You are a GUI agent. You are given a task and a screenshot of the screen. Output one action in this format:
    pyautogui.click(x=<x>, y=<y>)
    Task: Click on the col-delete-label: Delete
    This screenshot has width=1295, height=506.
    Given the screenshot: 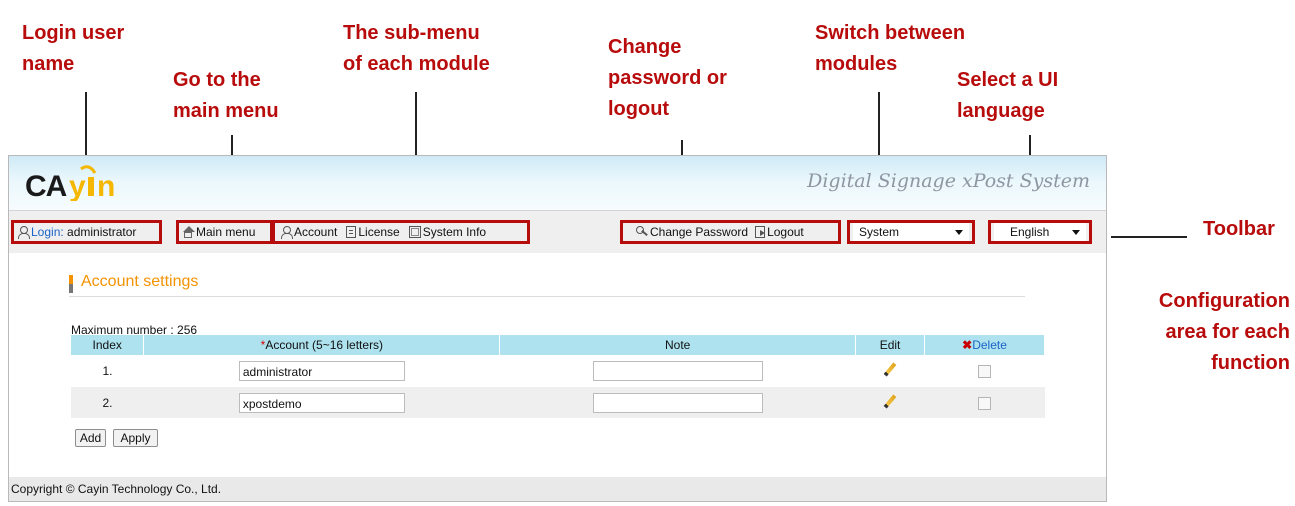 What is the action you would take?
    pyautogui.click(x=989, y=345)
    